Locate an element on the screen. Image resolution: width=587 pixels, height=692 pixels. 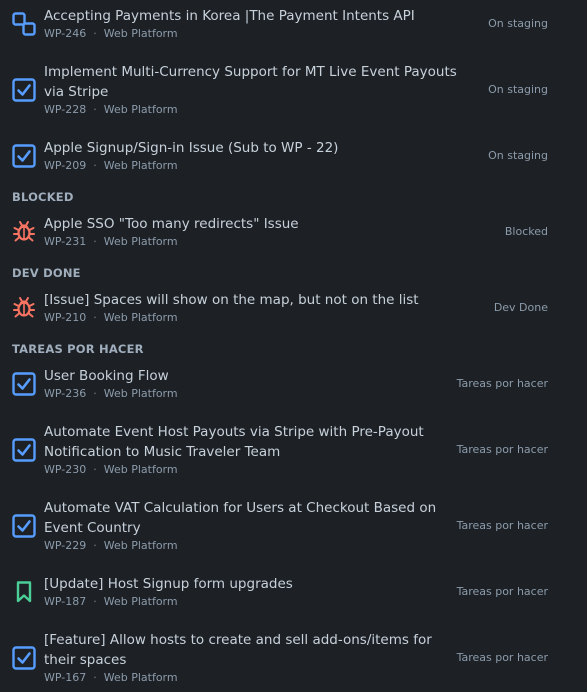
issue-key: WP-229 is located at coordinates (65, 545).